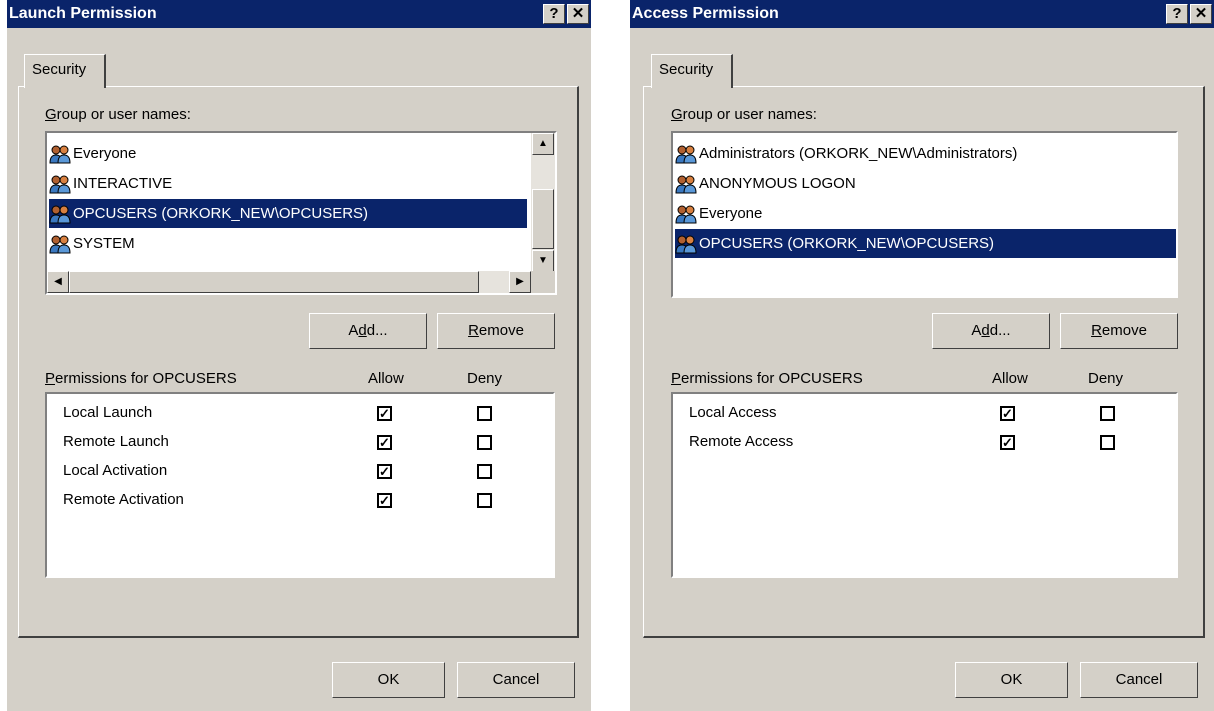  Describe the element at coordinates (924, 443) in the screenshot. I see `permission-row: Remote Access ✓` at that location.